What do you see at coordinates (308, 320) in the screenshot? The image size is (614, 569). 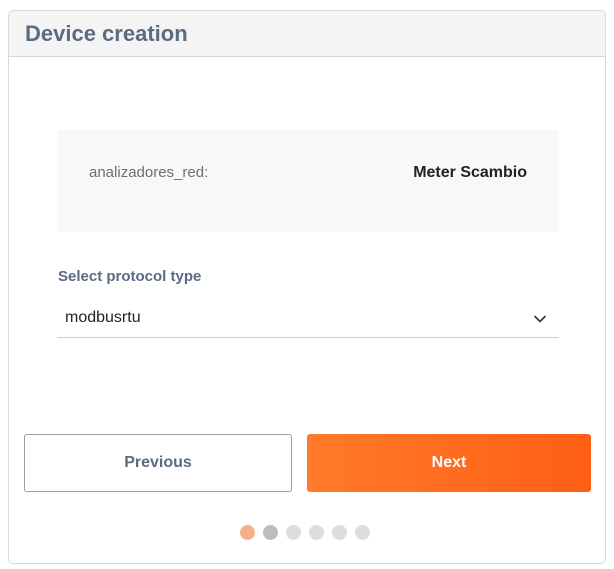 I see `protocol-type-select: modbusrtu` at bounding box center [308, 320].